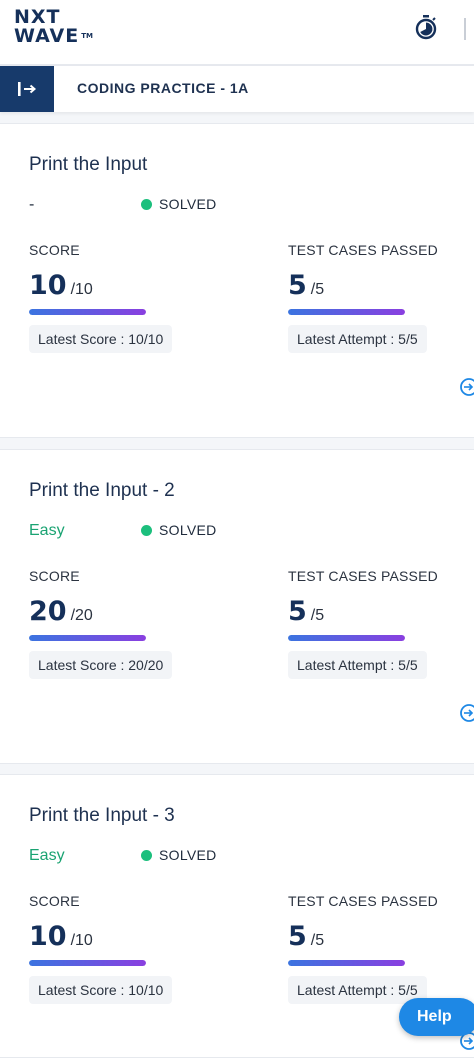 This screenshot has width=474, height=1058. I want to click on score-number: 20, so click(48, 611).